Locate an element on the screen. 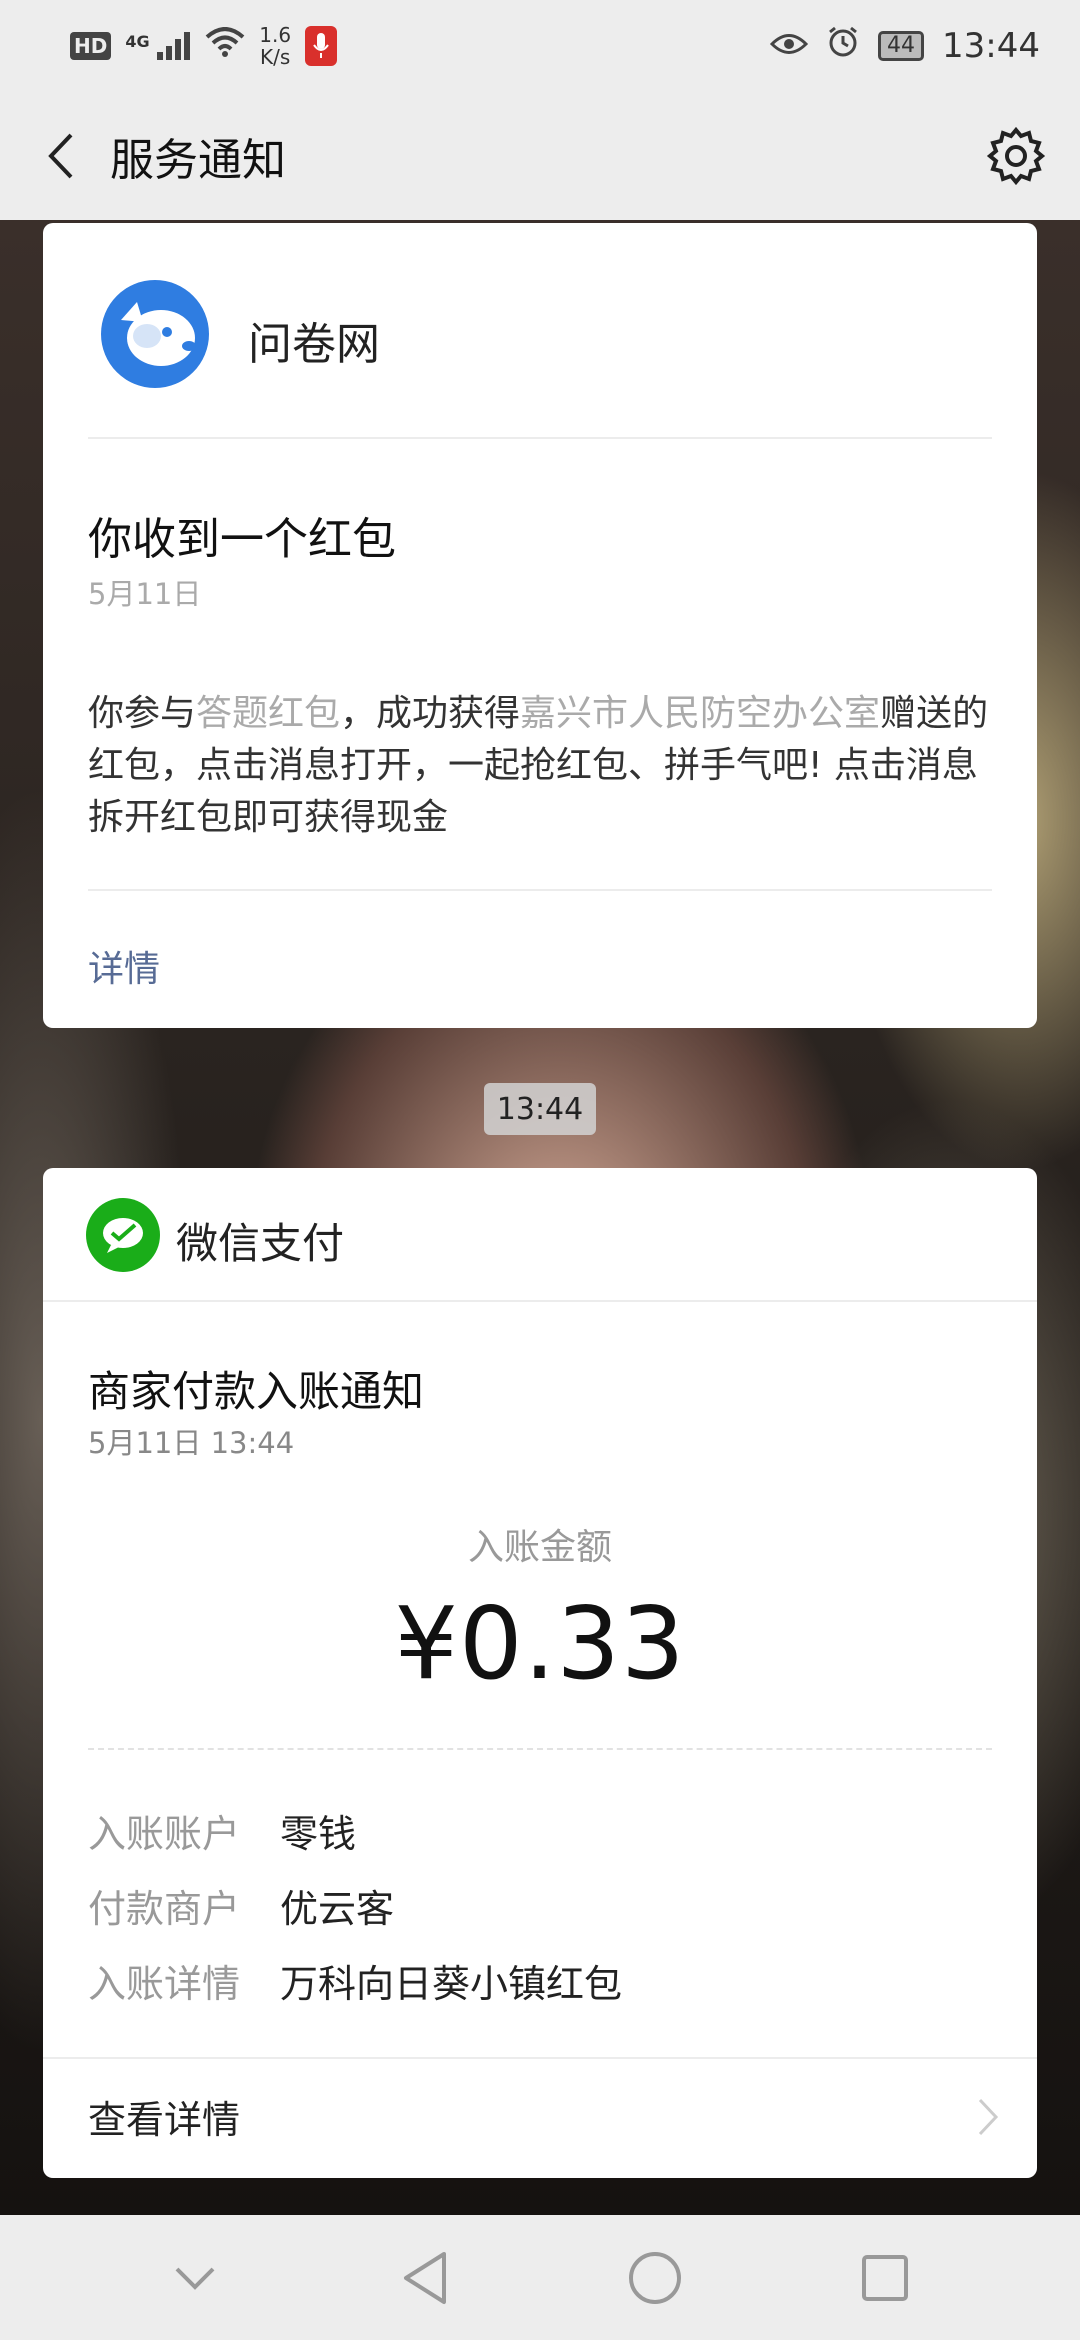 This screenshot has height=2340, width=1080. message-title: 商家付款入账通知 is located at coordinates (256, 1391).